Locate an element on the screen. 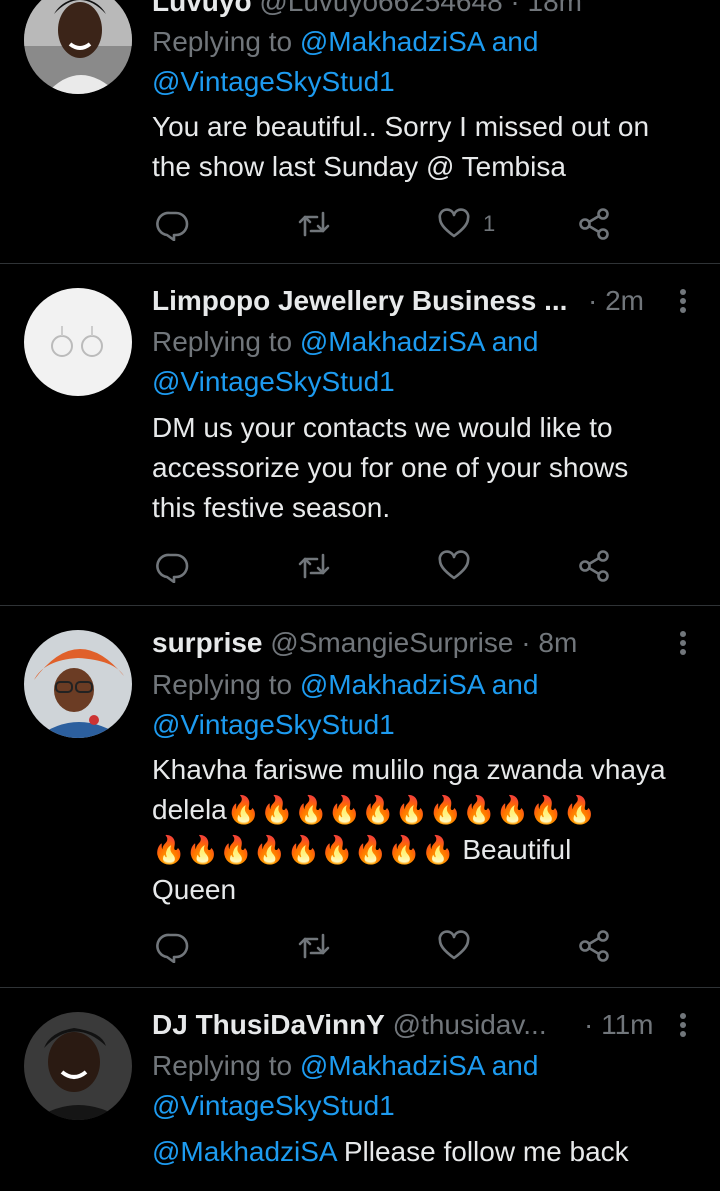  like-button: 1 is located at coordinates (466, 224).